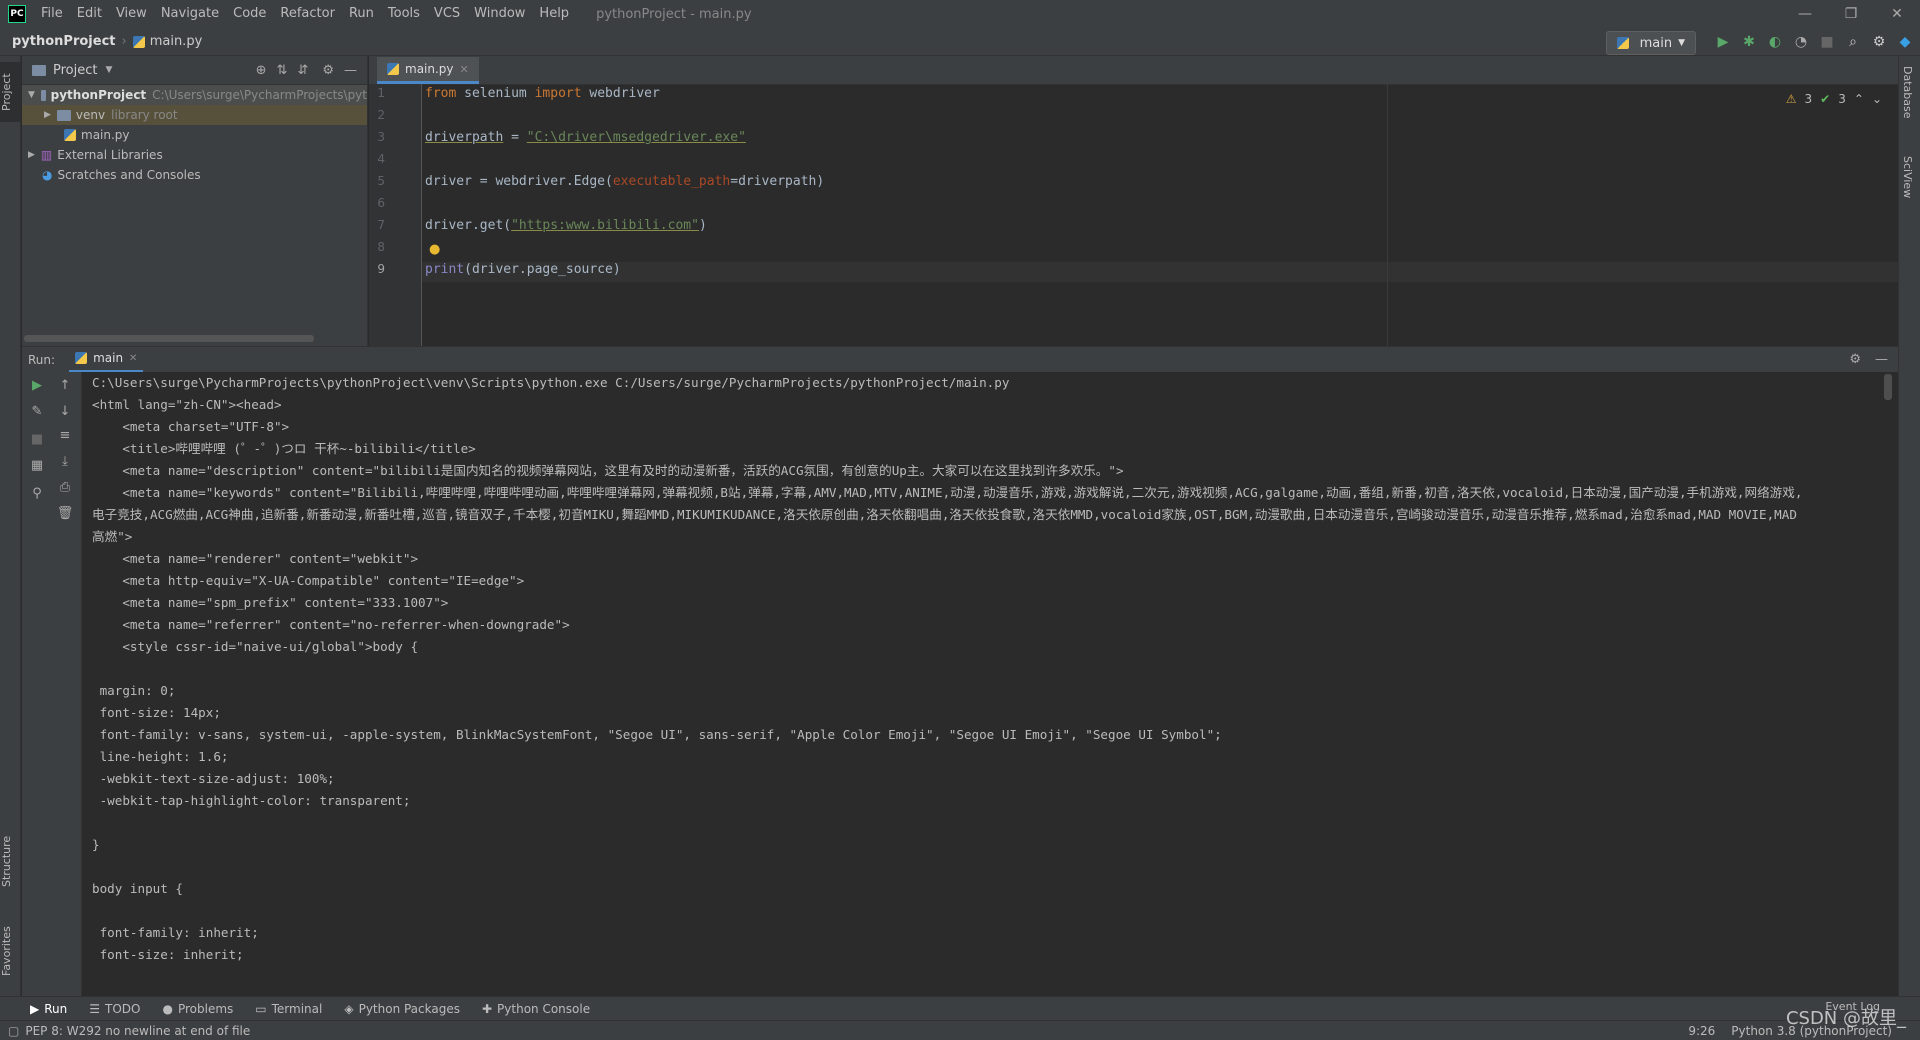 Image resolution: width=1920 pixels, height=1040 pixels. I want to click on jetbrains-toolbox-icon: ◆, so click(1905, 42).